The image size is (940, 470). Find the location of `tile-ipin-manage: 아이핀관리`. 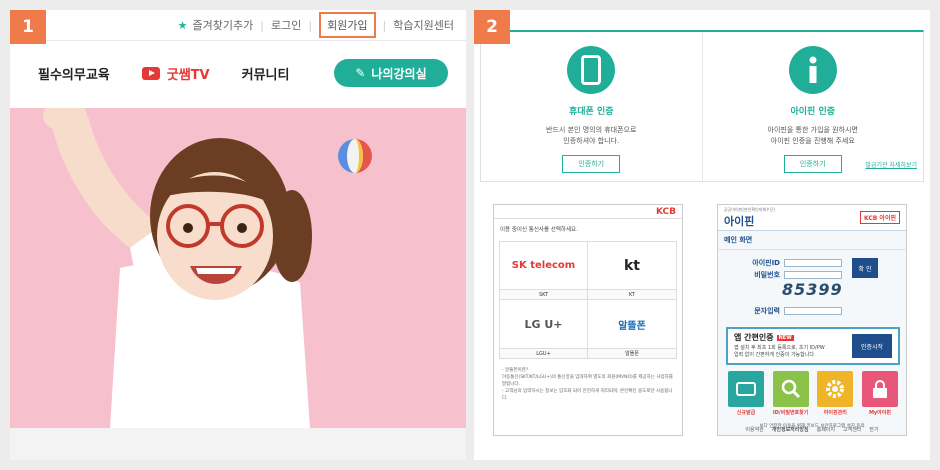

tile-ipin-manage: 아이핀관리 is located at coordinates (835, 393).